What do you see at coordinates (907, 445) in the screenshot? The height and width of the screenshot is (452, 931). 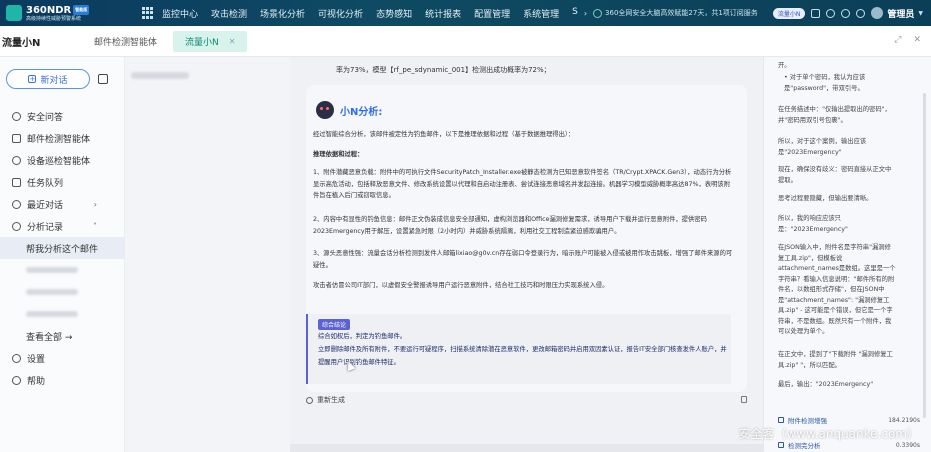 I see `step-time: 0.3390s` at bounding box center [907, 445].